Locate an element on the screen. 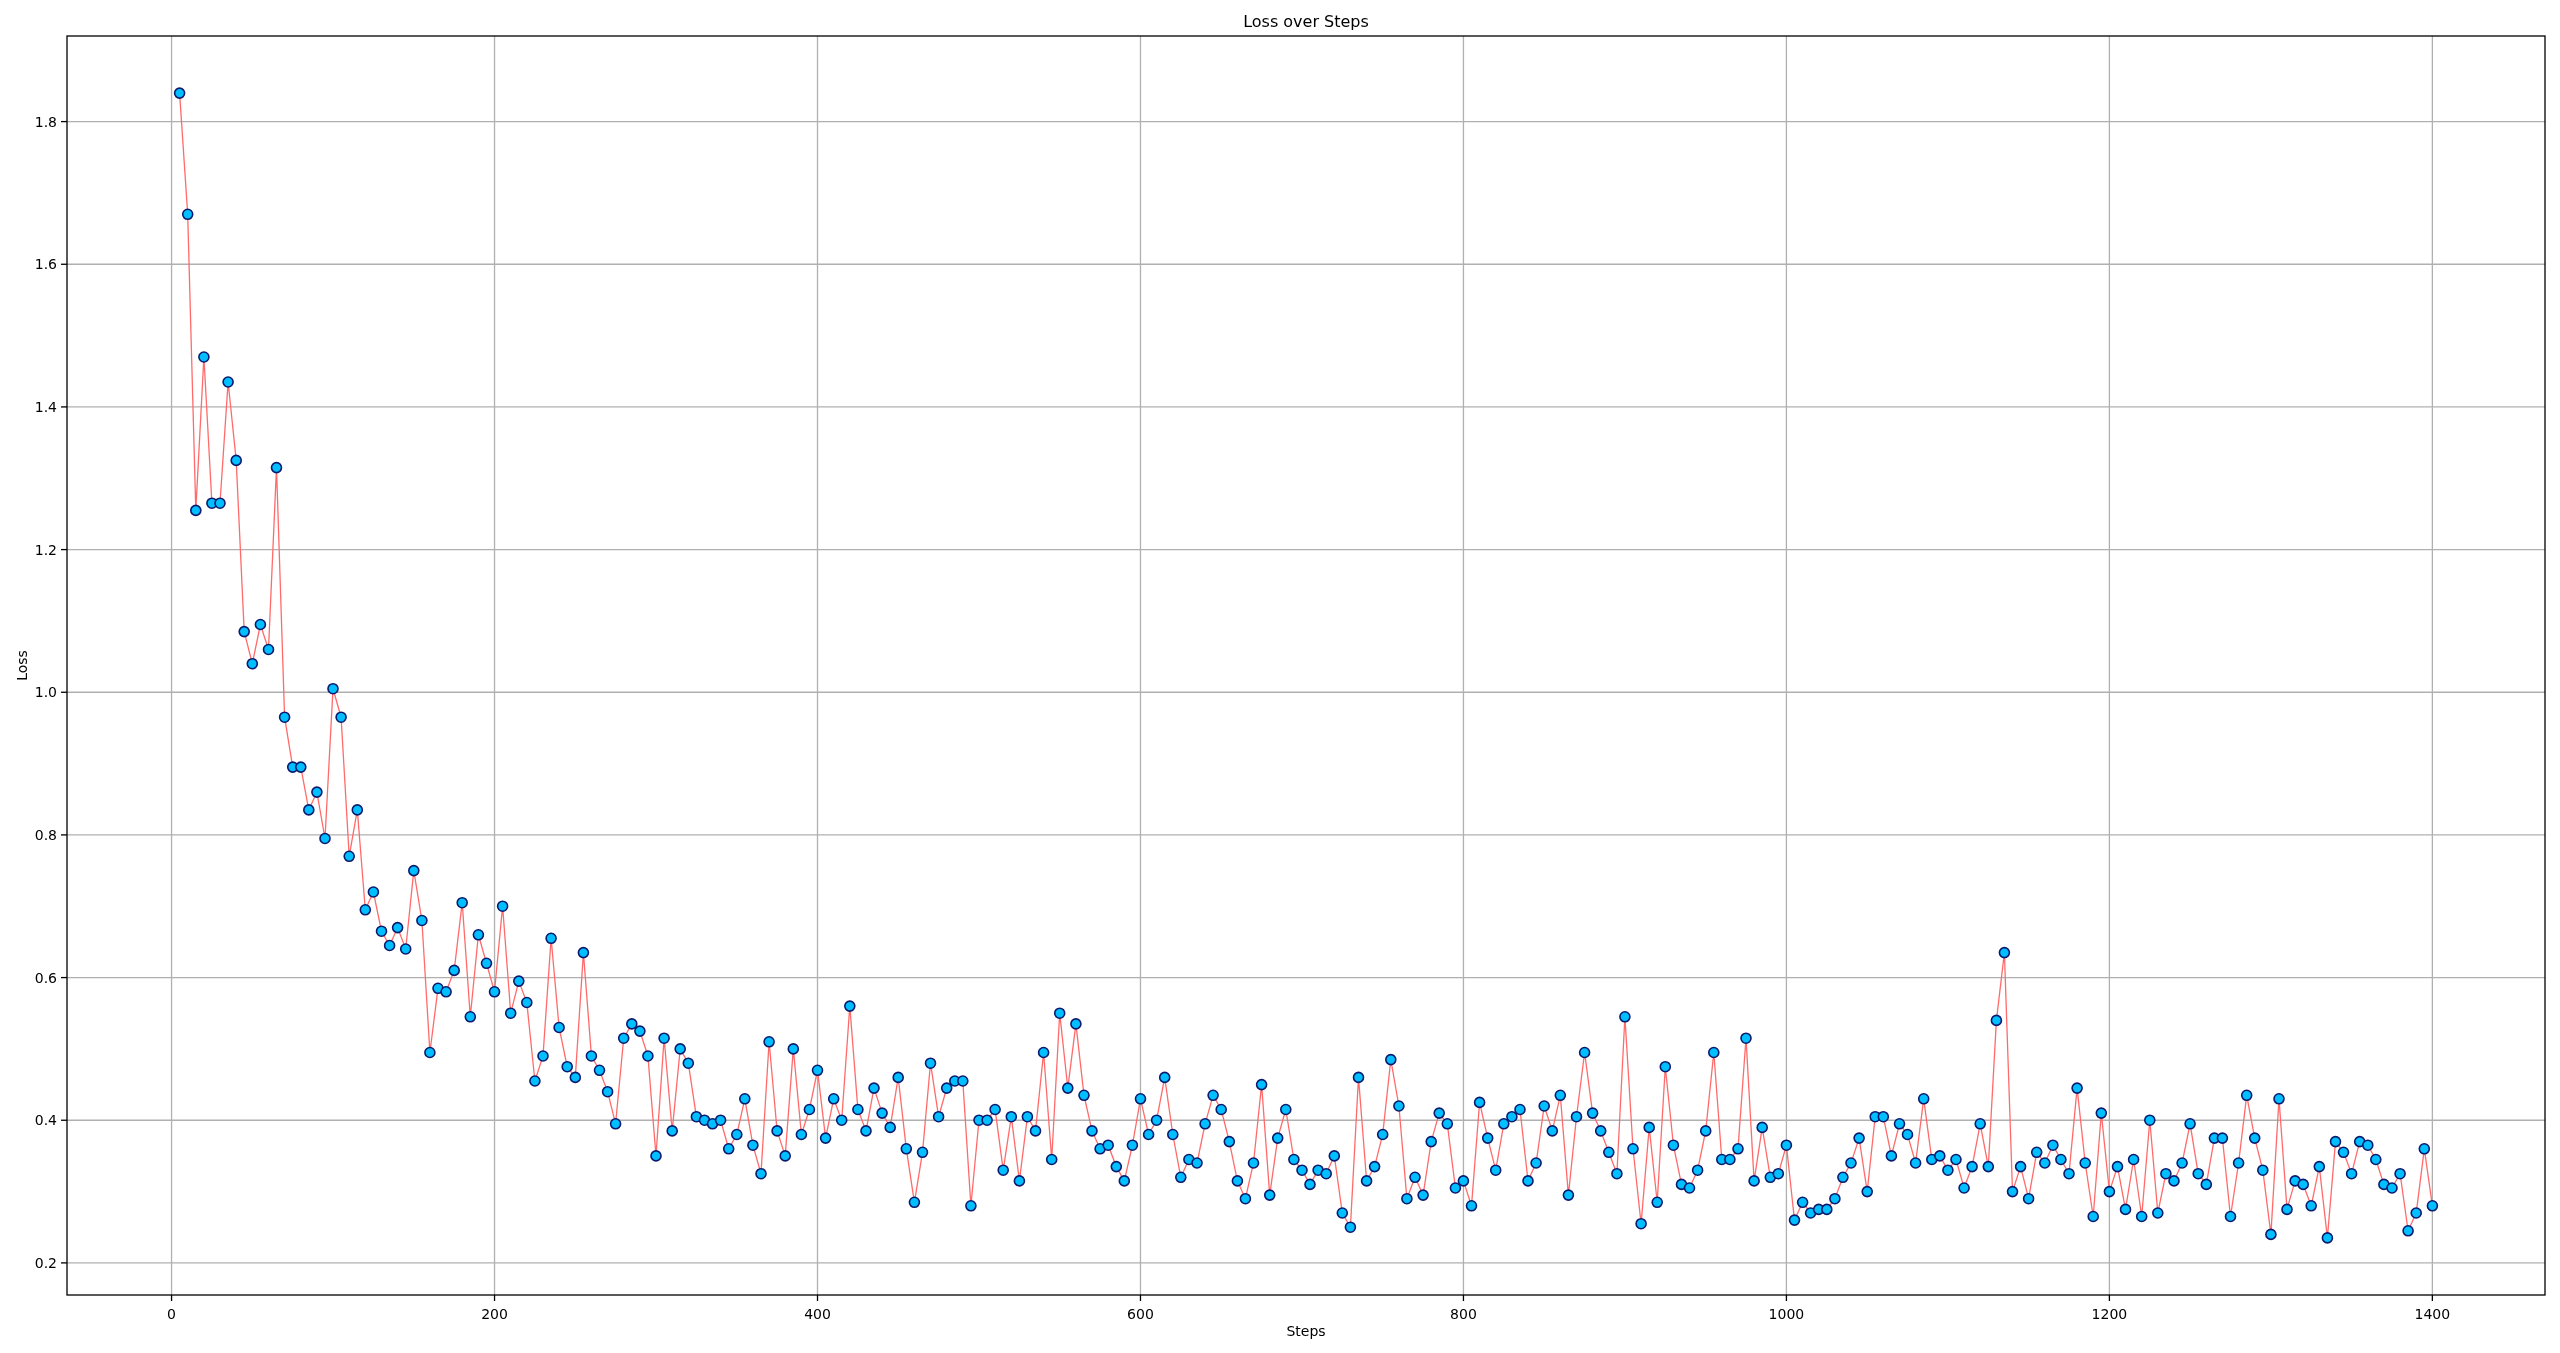  y-tick-label: 0.2 is located at coordinates (45, 1262).